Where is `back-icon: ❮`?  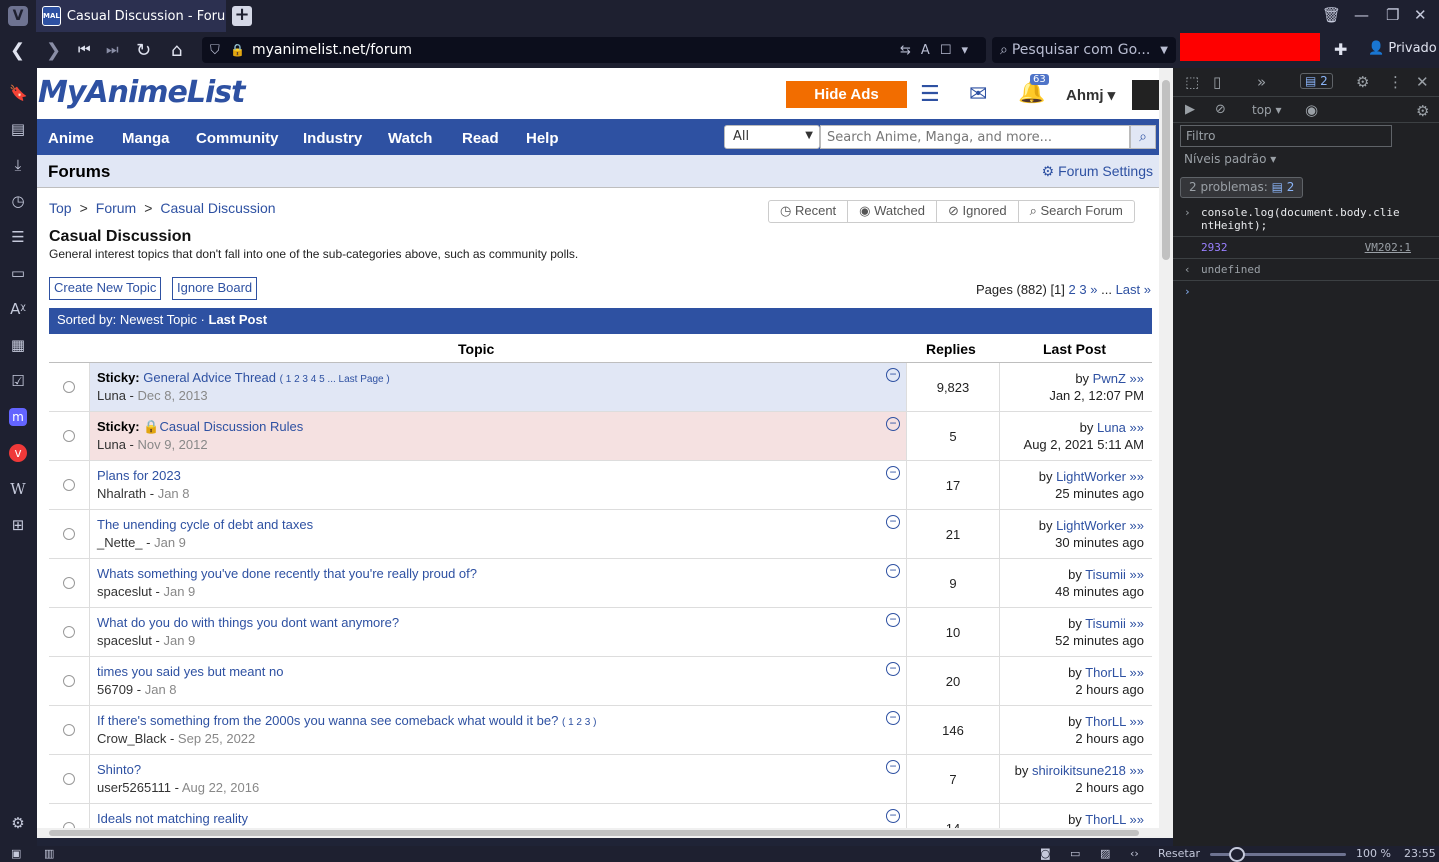
back-icon: ❮ is located at coordinates (17, 50).